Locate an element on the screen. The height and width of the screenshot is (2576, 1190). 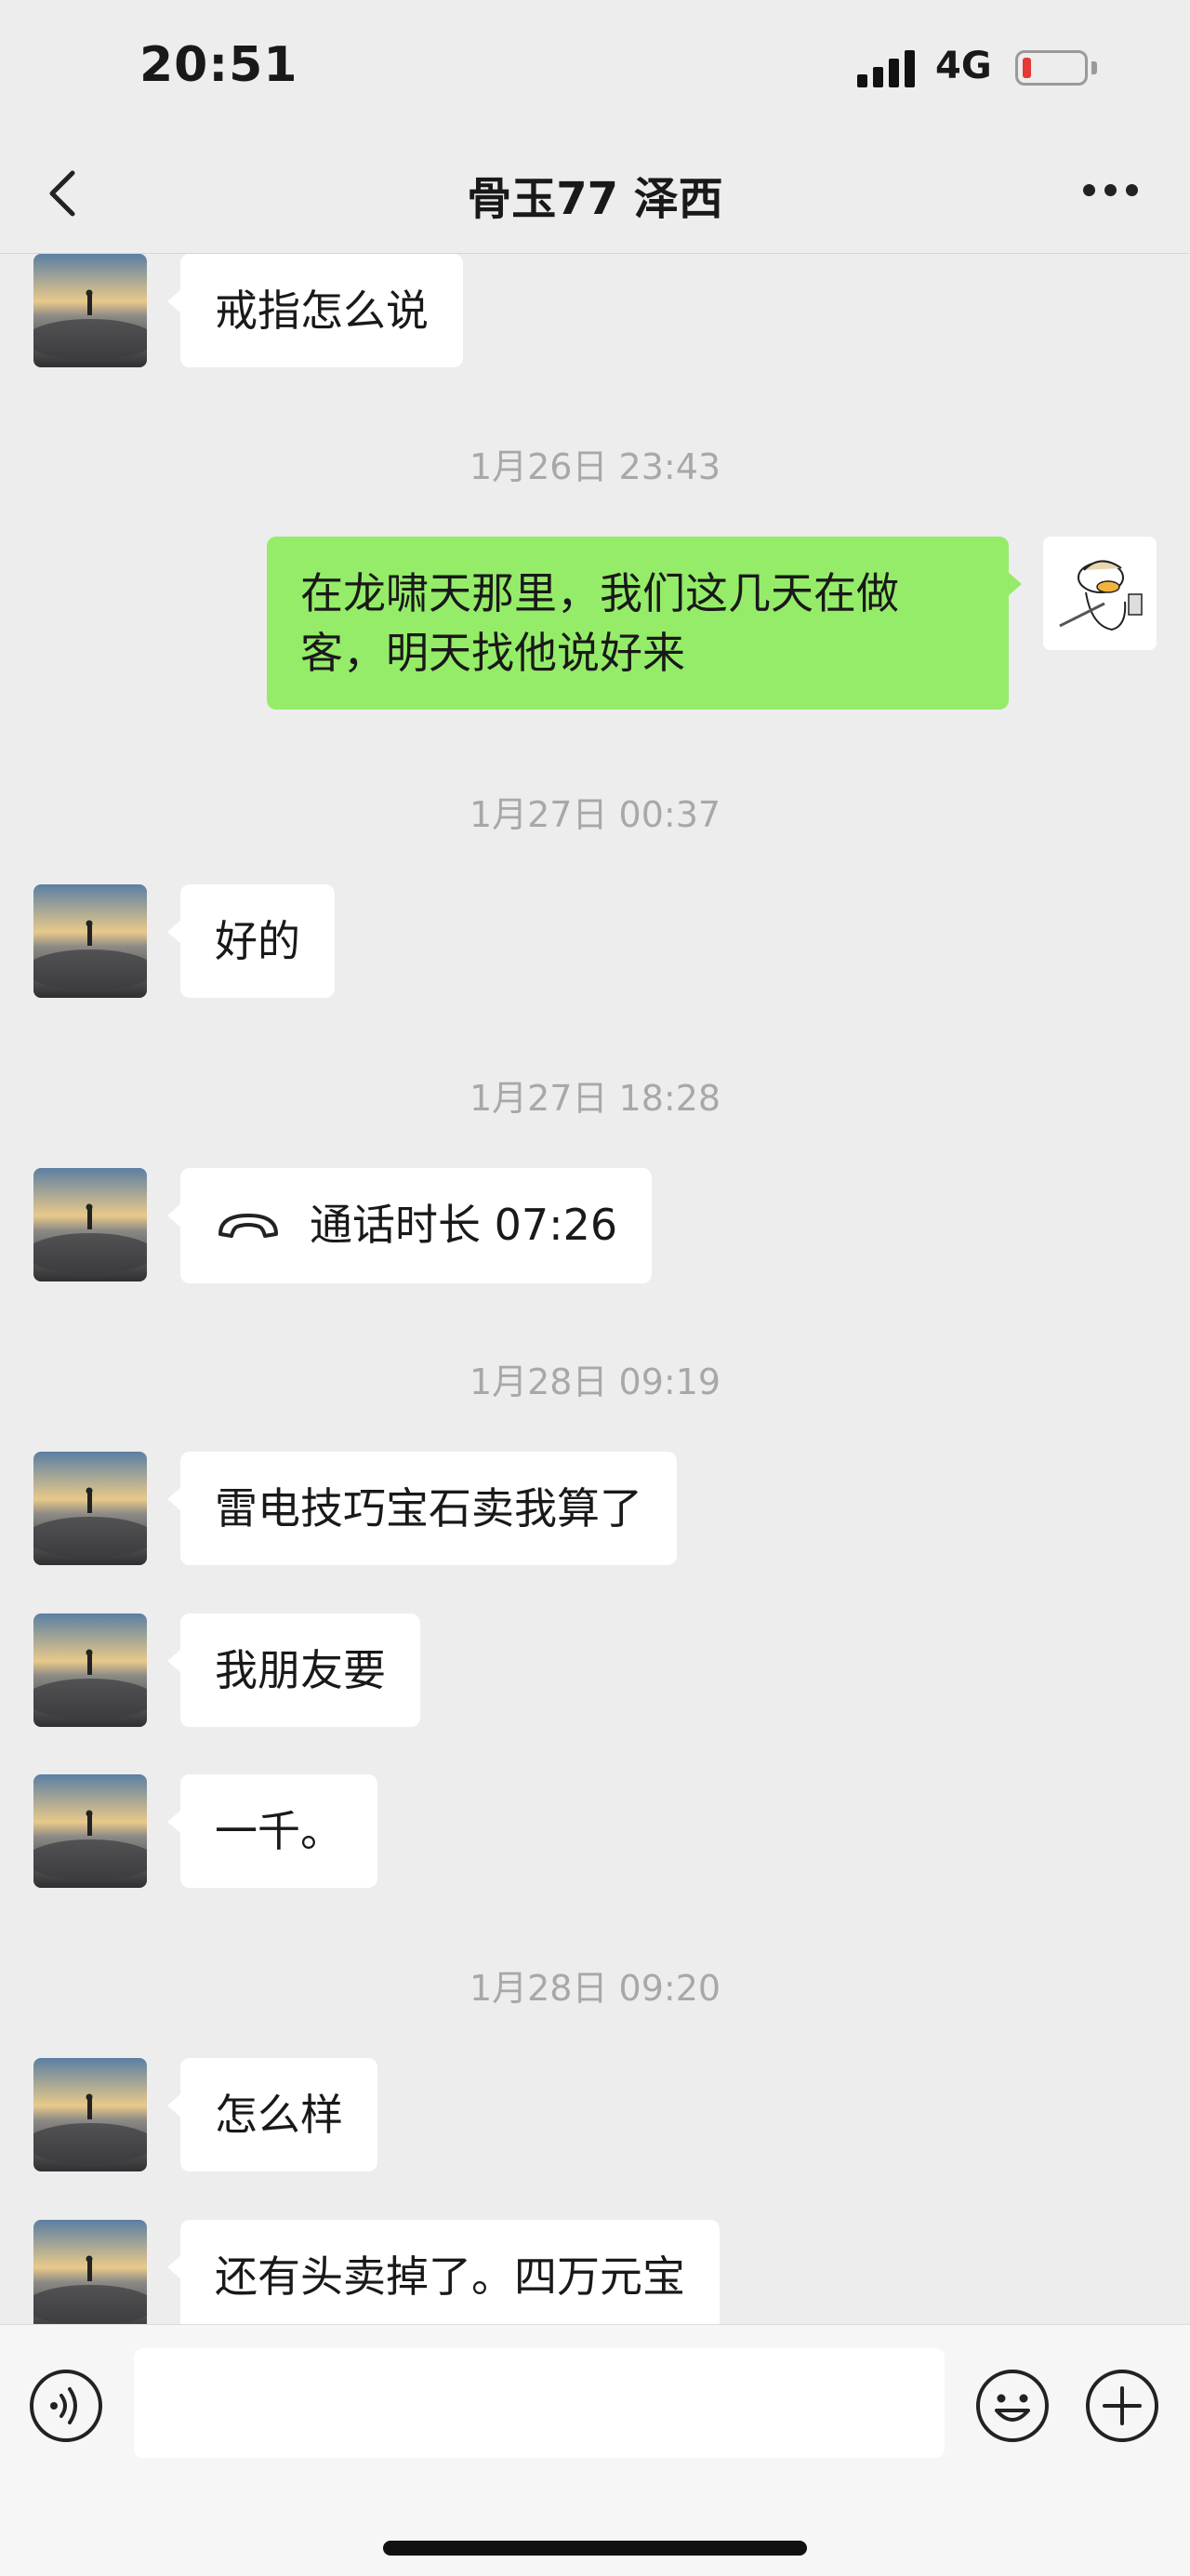
message-bubble: 一千。 is located at coordinates (272, 1831).